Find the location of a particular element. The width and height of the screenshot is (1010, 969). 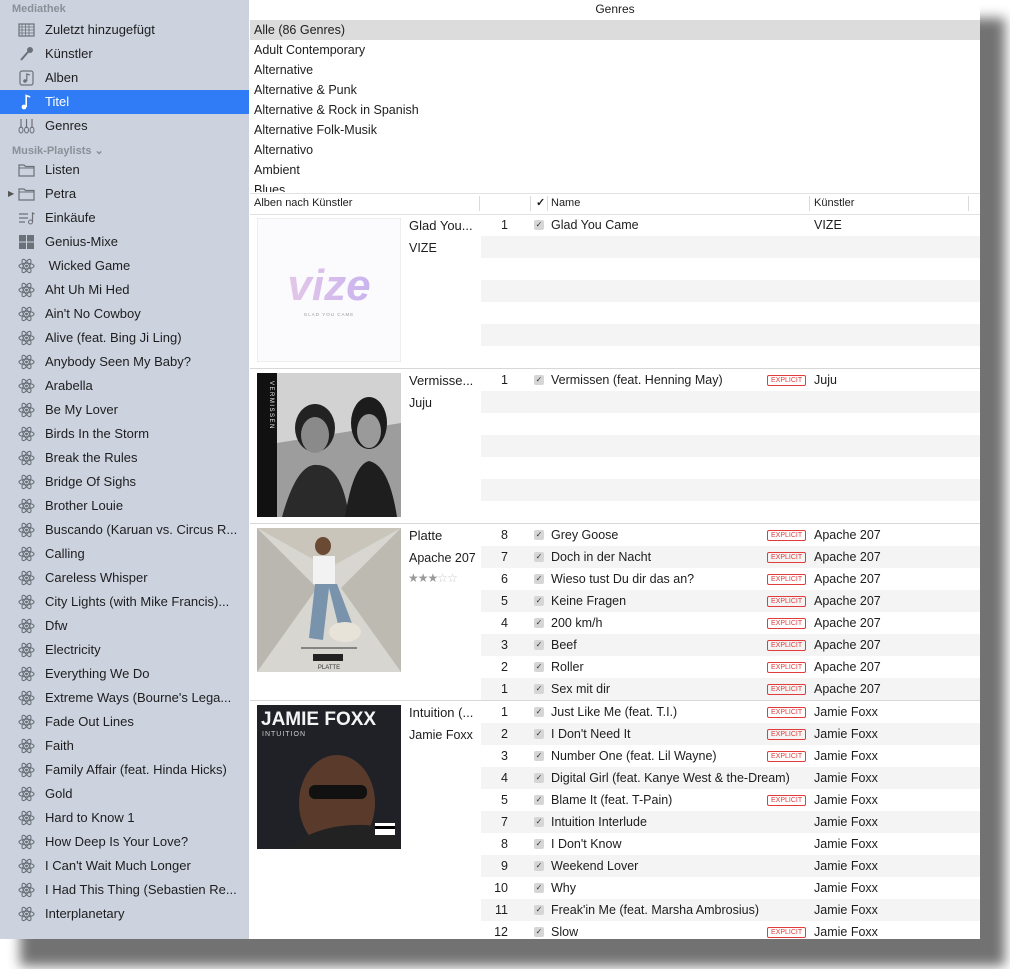

sidebar-item-listen: Listen is located at coordinates (124, 170).